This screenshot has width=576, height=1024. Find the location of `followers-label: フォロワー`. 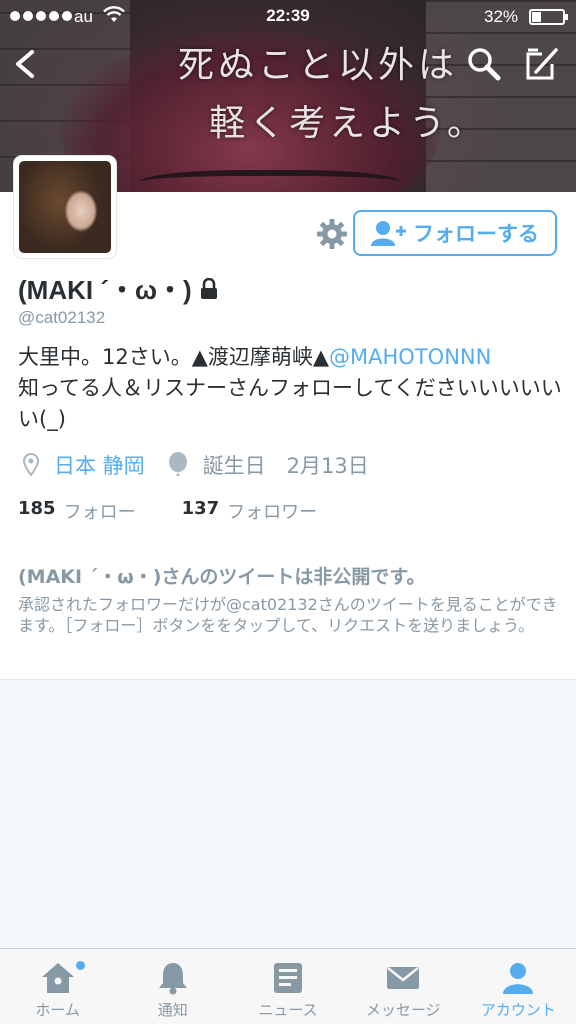

followers-label: フォロワー is located at coordinates (272, 511).